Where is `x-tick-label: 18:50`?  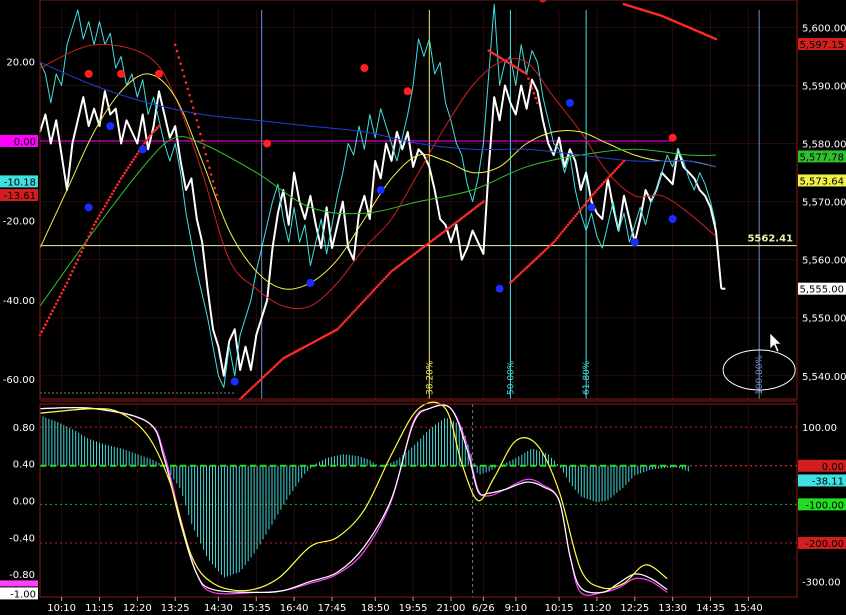
x-tick-label: 18:50 is located at coordinates (375, 608).